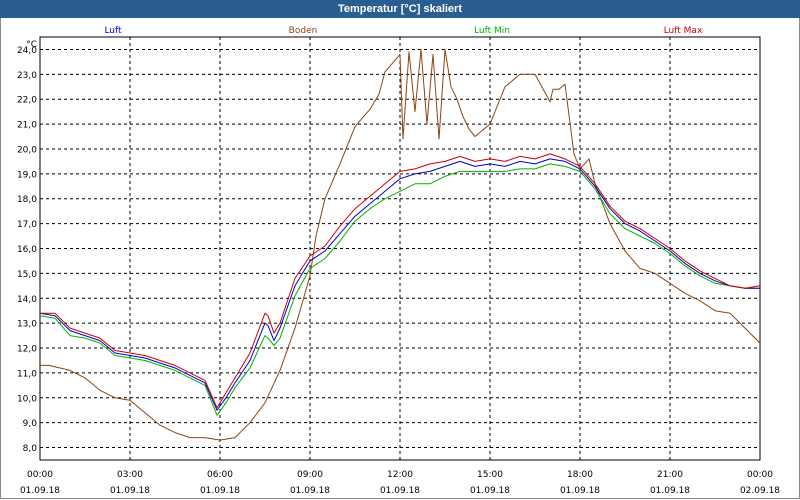 The width and height of the screenshot is (800, 500). Describe the element at coordinates (310, 475) in the screenshot. I see `x-tick-time: 09:00` at that location.